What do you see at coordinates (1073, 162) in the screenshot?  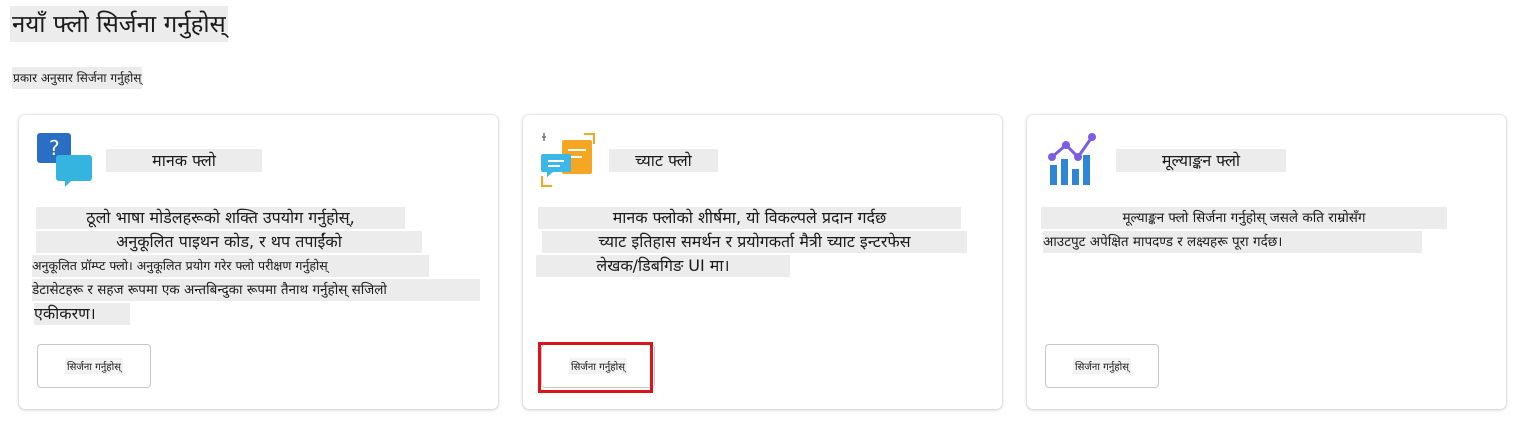 I see `evaluation-chart-icon` at bounding box center [1073, 162].